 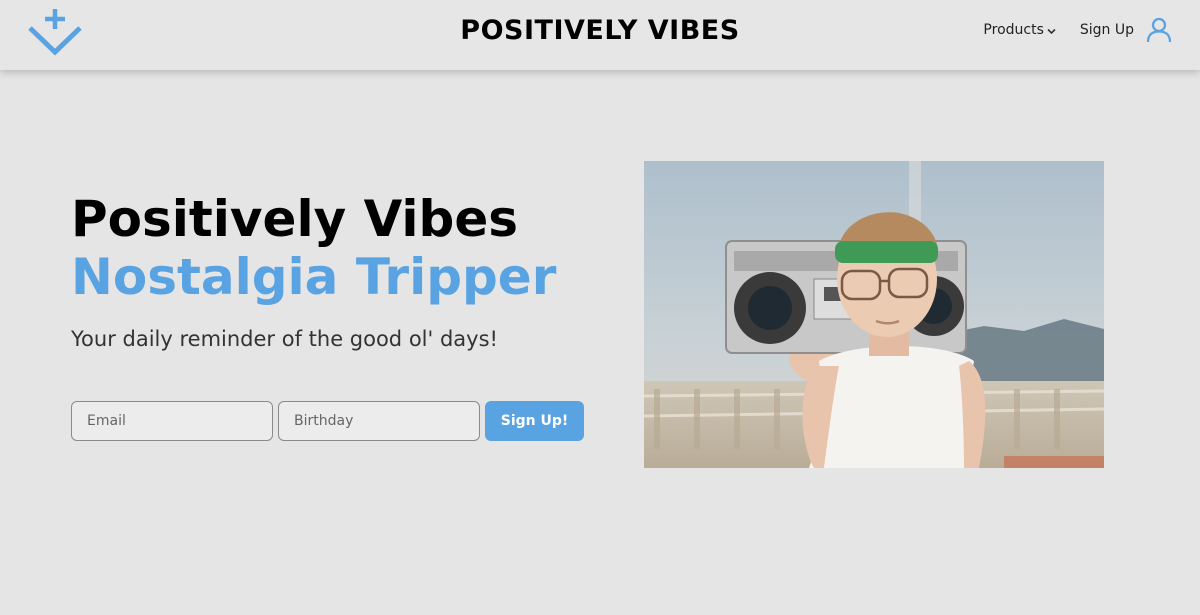 I want to click on signup-form: Sign Up!, so click(x=327, y=421).